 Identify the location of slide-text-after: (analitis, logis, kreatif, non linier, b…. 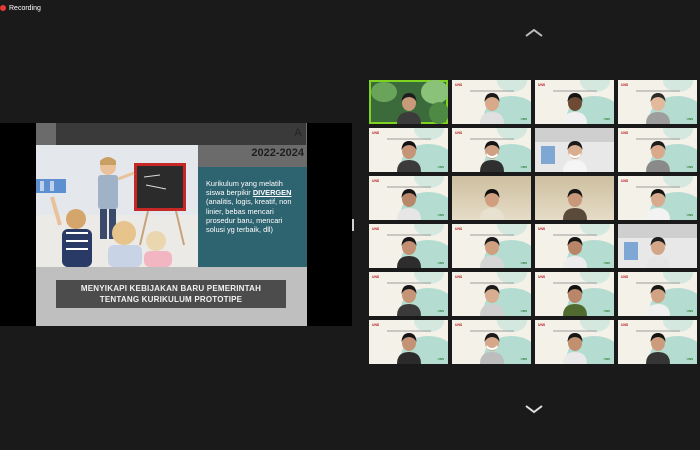
(249, 216).